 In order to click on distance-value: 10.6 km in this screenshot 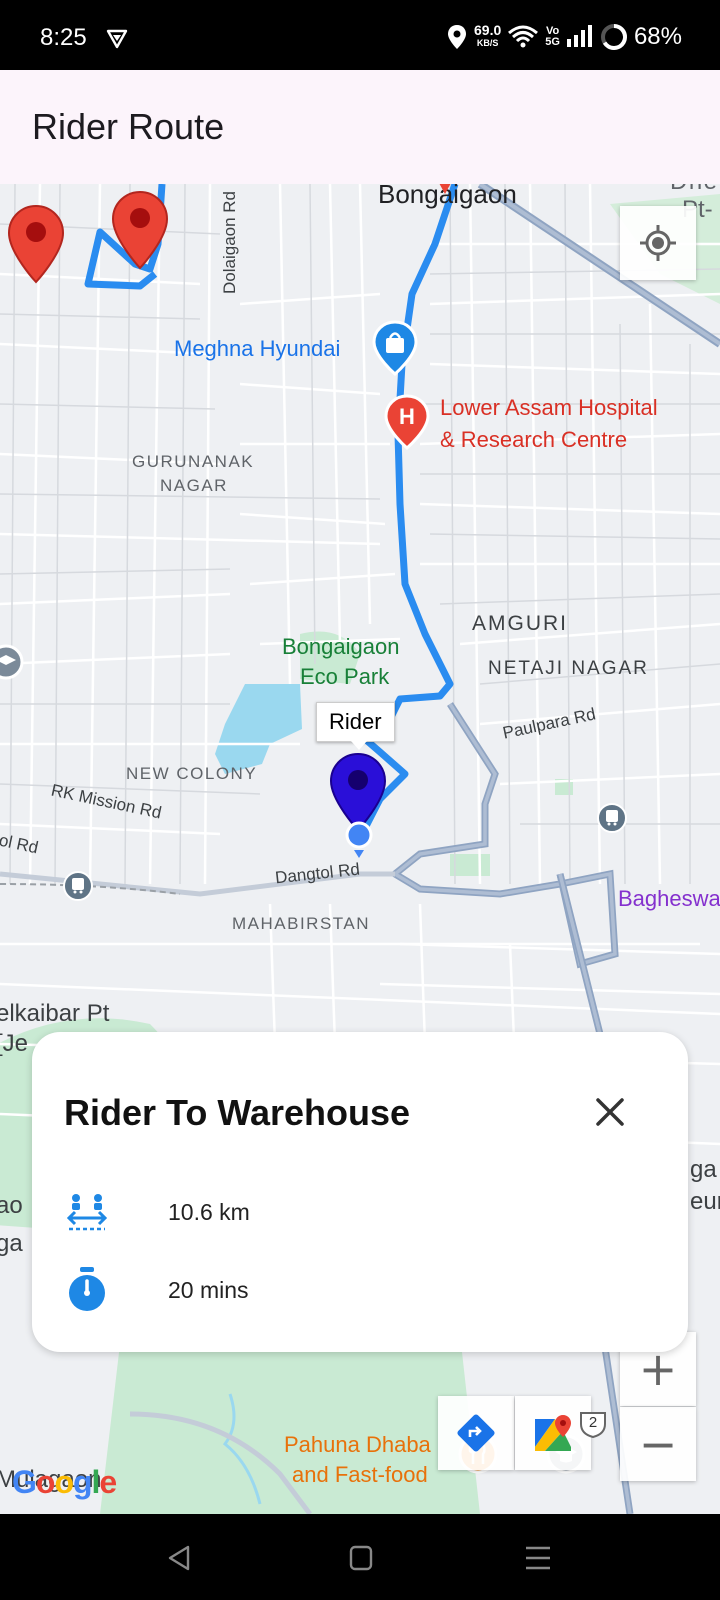, I will do `click(209, 1211)`.